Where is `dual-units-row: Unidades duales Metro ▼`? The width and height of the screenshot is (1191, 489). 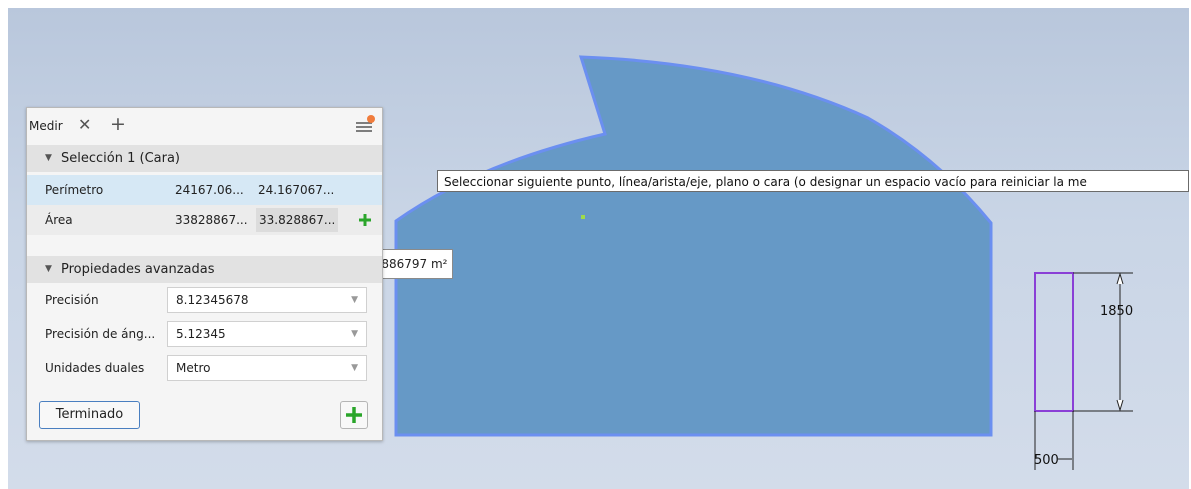 dual-units-row: Unidades duales Metro ▼ is located at coordinates (204, 368).